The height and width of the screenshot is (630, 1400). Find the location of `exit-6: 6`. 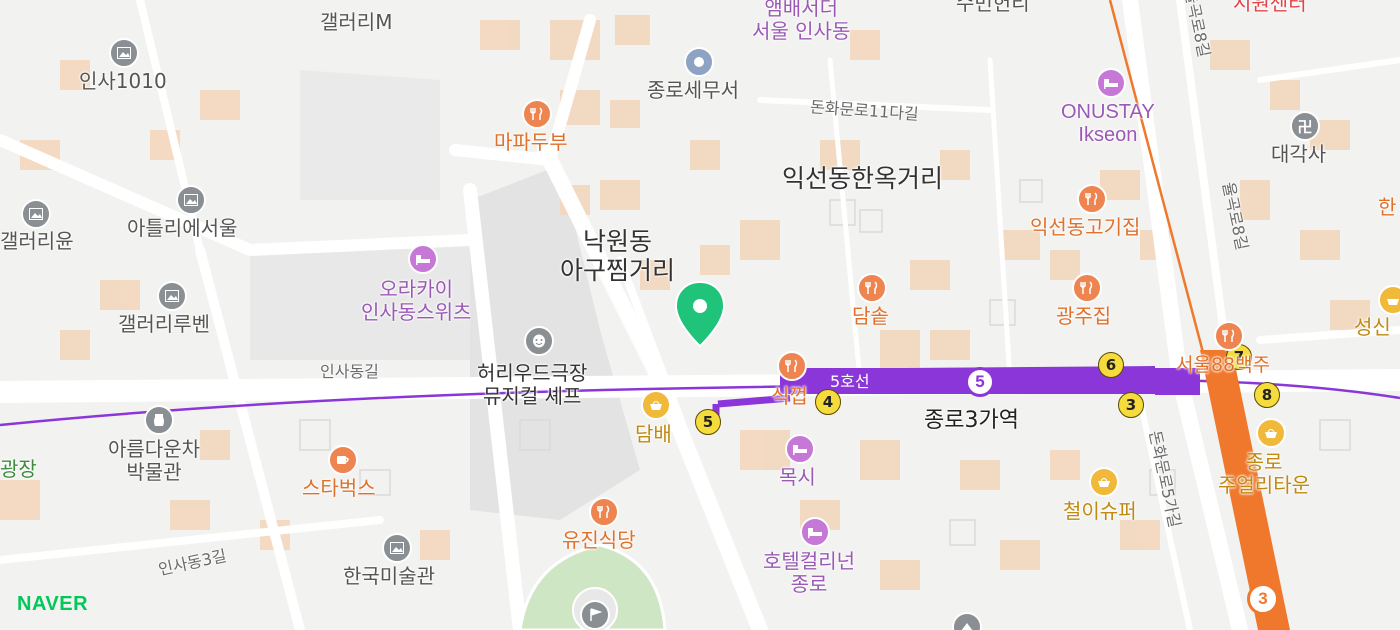

exit-6: 6 is located at coordinates (1111, 365).